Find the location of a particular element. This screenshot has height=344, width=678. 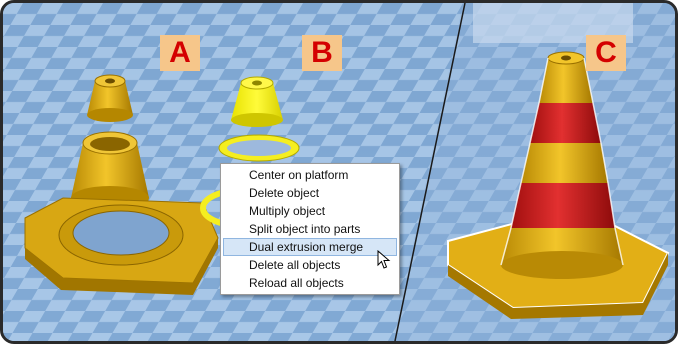

menu-item-split-object: Split object into parts is located at coordinates (310, 229).